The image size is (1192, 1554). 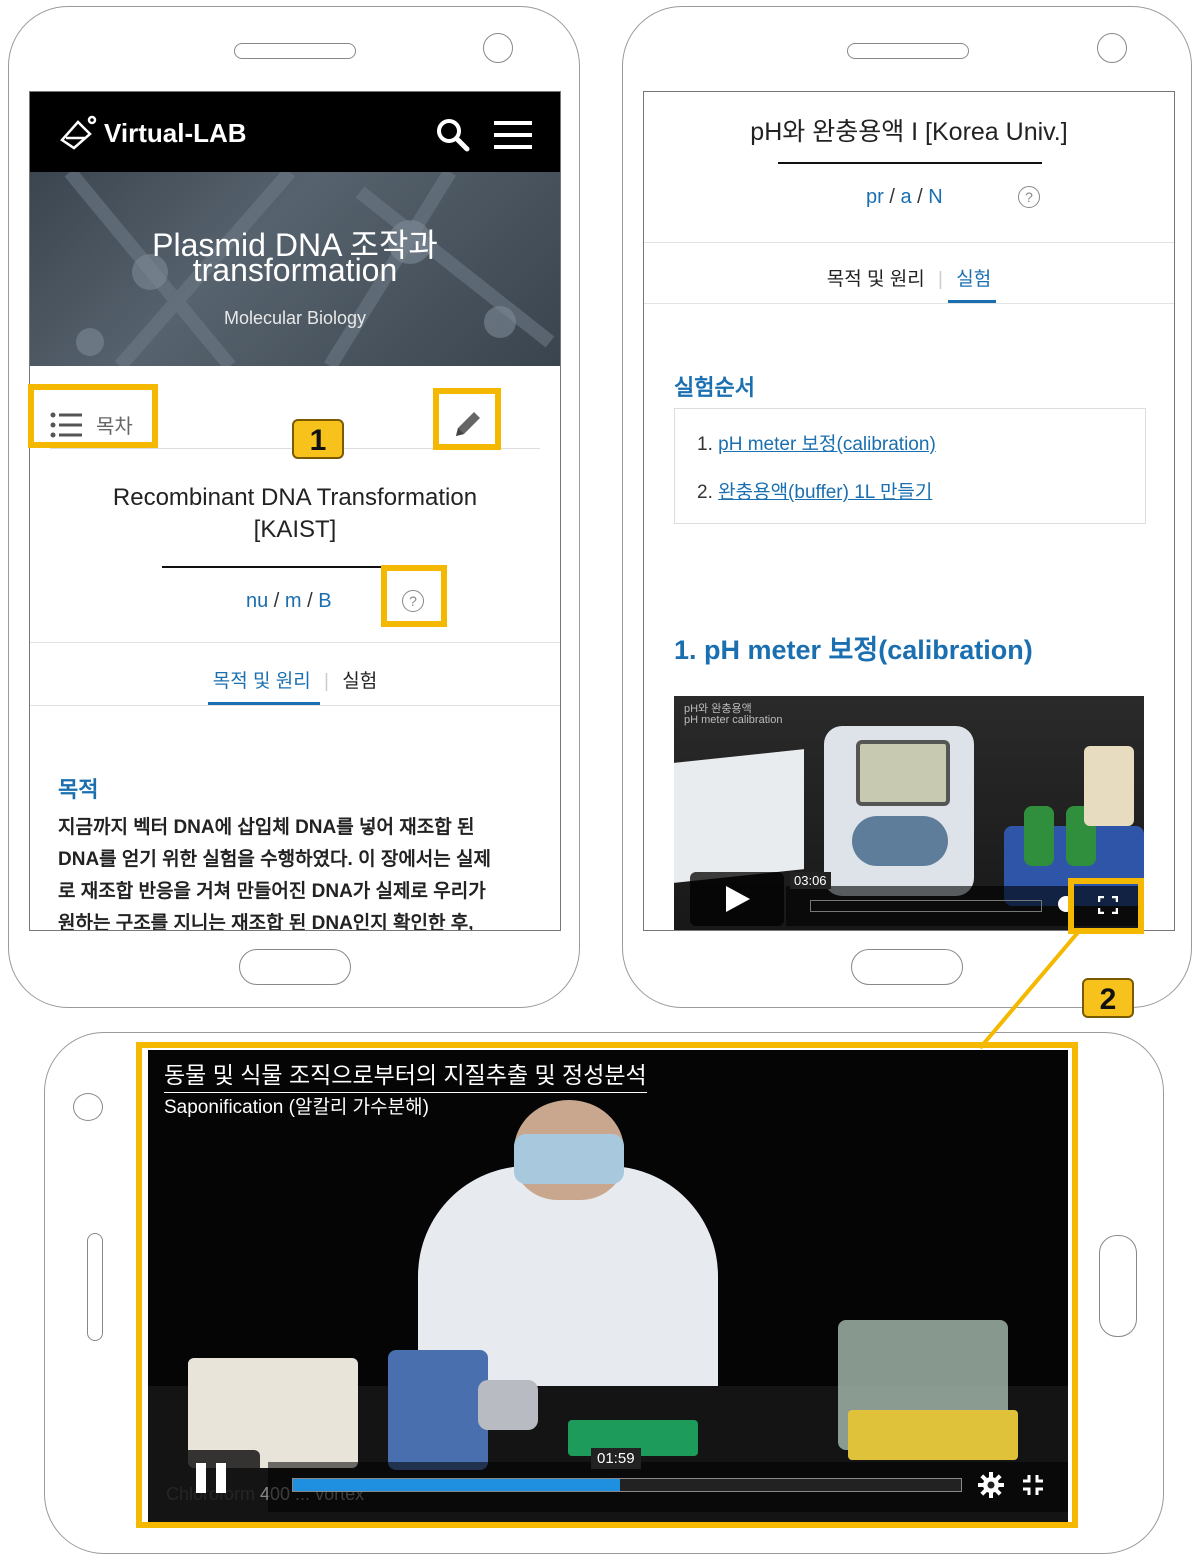 What do you see at coordinates (899, 811) in the screenshot?
I see `ph-meter` at bounding box center [899, 811].